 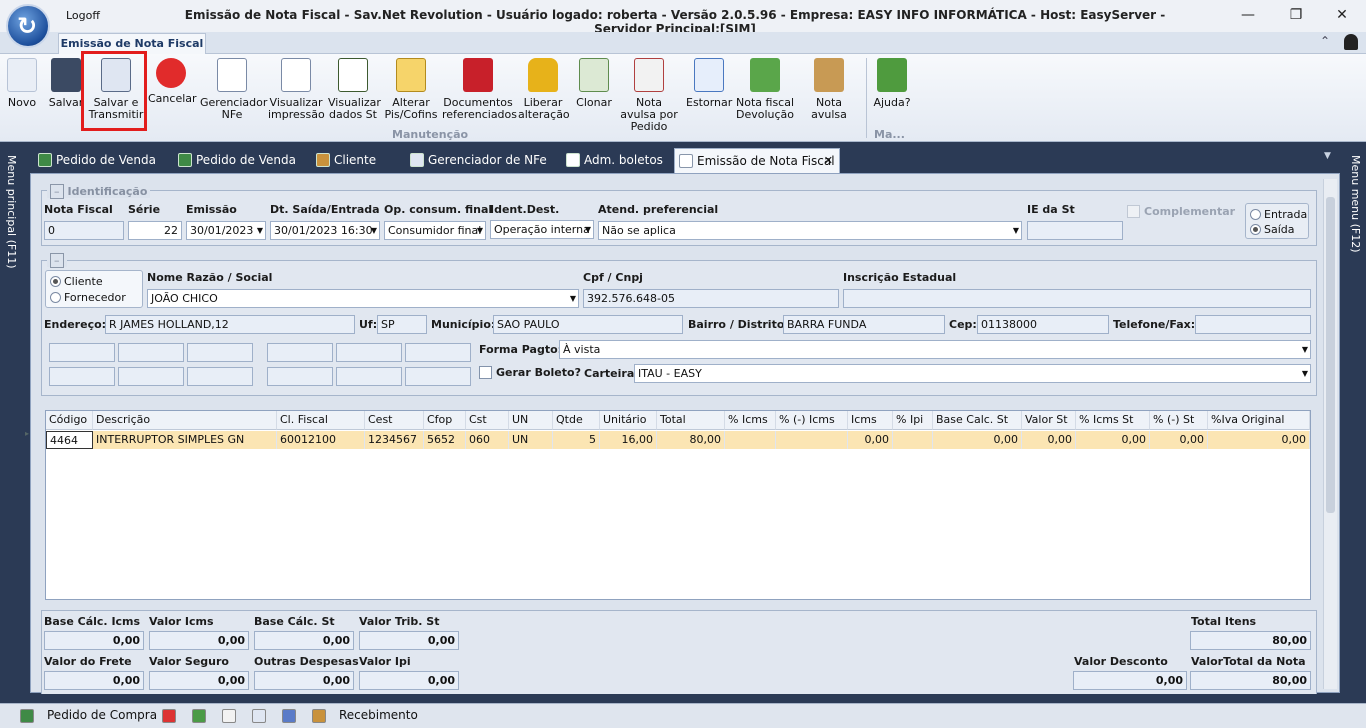 I want to click on carteira-select: ITAU - EASY ▼, so click(x=972, y=373).